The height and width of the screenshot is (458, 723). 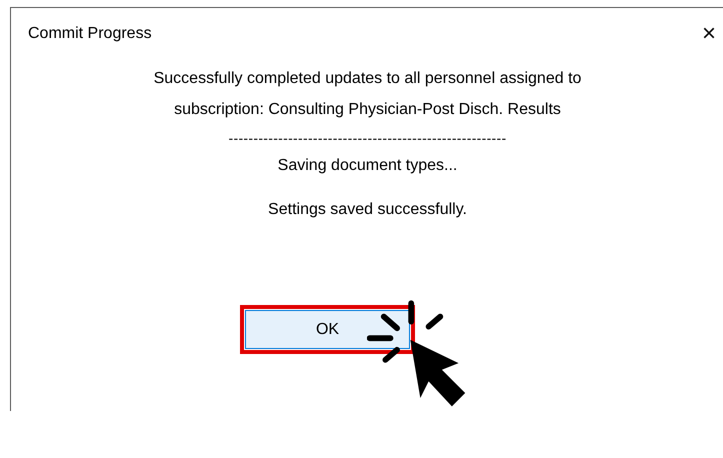 I want to click on close-button: ×, so click(x=708, y=34).